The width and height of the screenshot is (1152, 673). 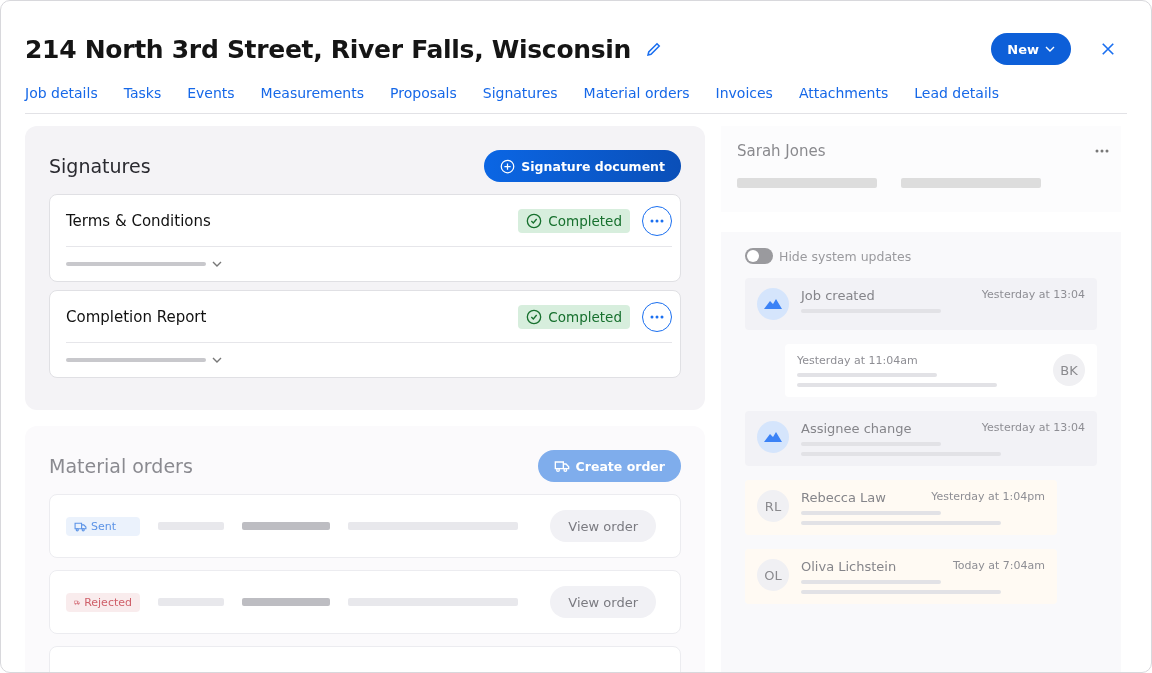 What do you see at coordinates (61, 95) in the screenshot?
I see `tab: Job details` at bounding box center [61, 95].